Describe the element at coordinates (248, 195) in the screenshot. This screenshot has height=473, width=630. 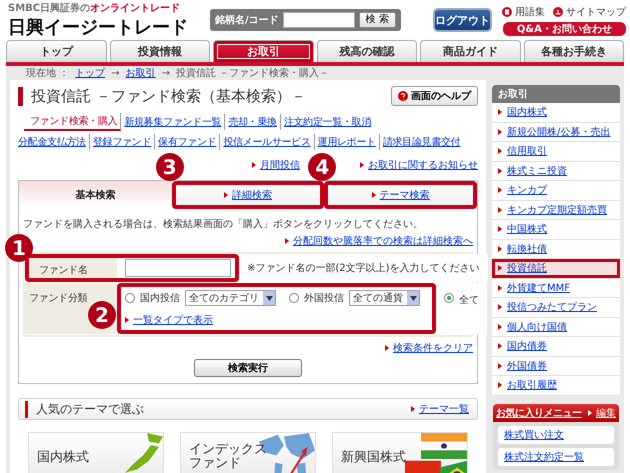
I see `search-tab: 詳細検索` at that location.